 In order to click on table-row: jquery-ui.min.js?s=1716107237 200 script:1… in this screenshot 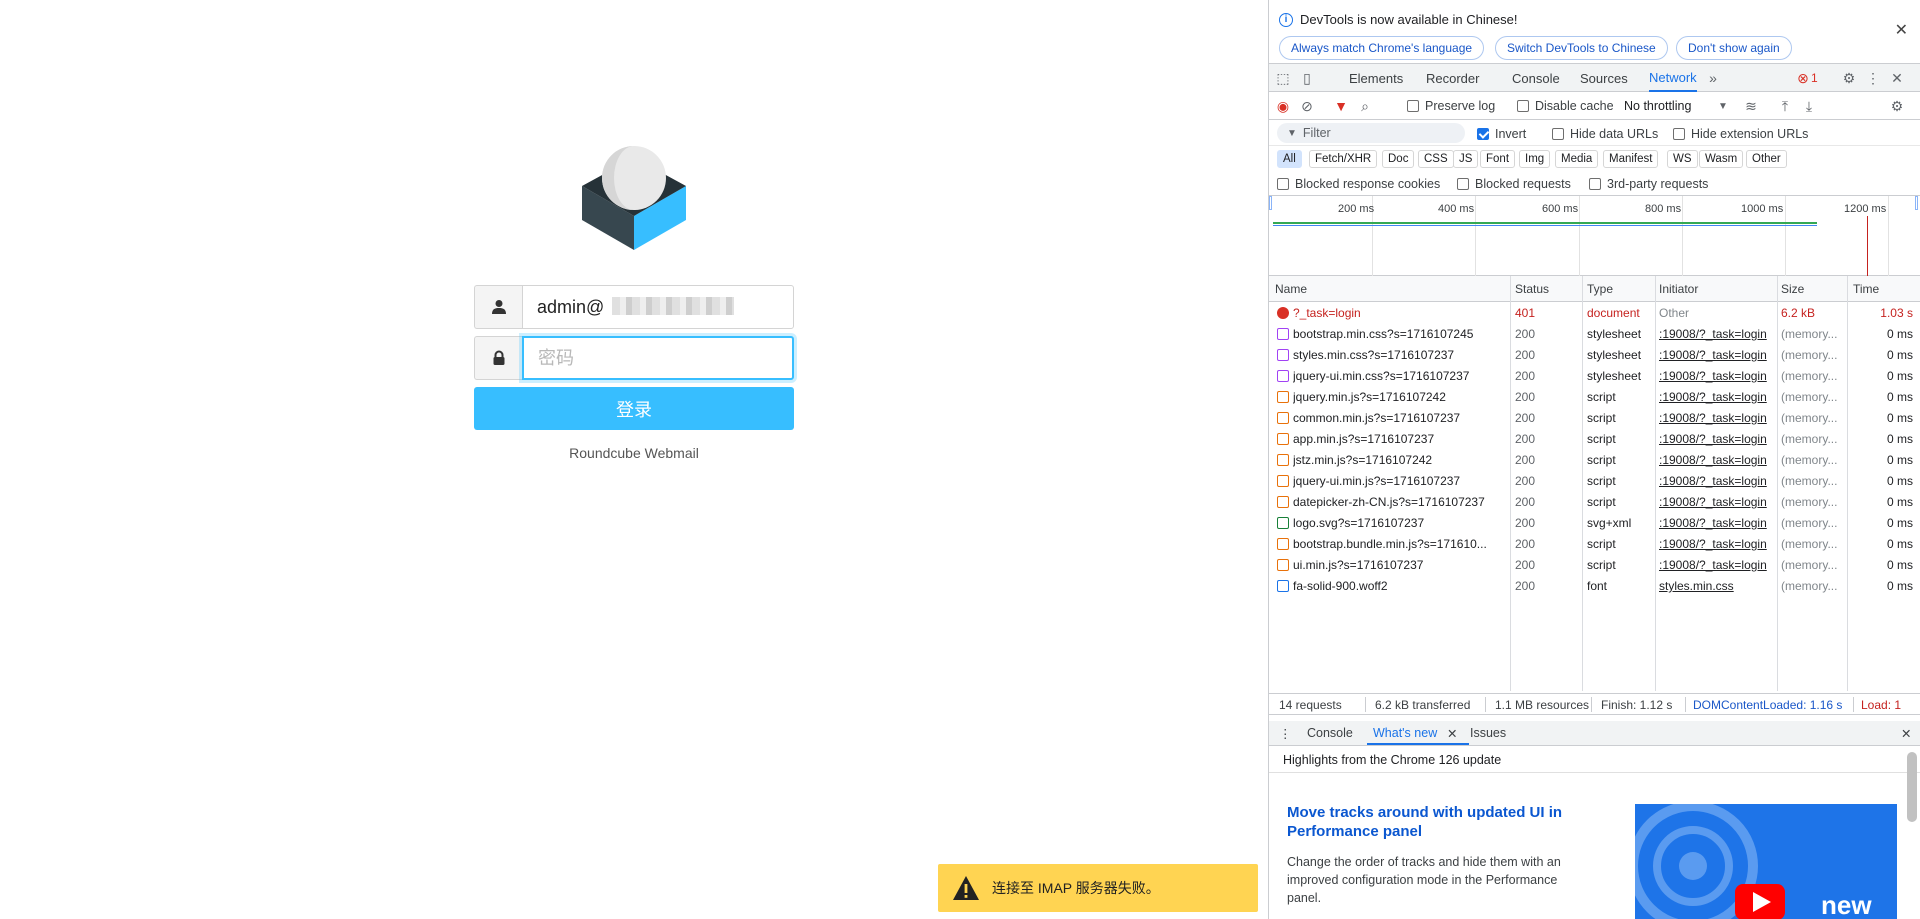, I will do `click(1594, 481)`.